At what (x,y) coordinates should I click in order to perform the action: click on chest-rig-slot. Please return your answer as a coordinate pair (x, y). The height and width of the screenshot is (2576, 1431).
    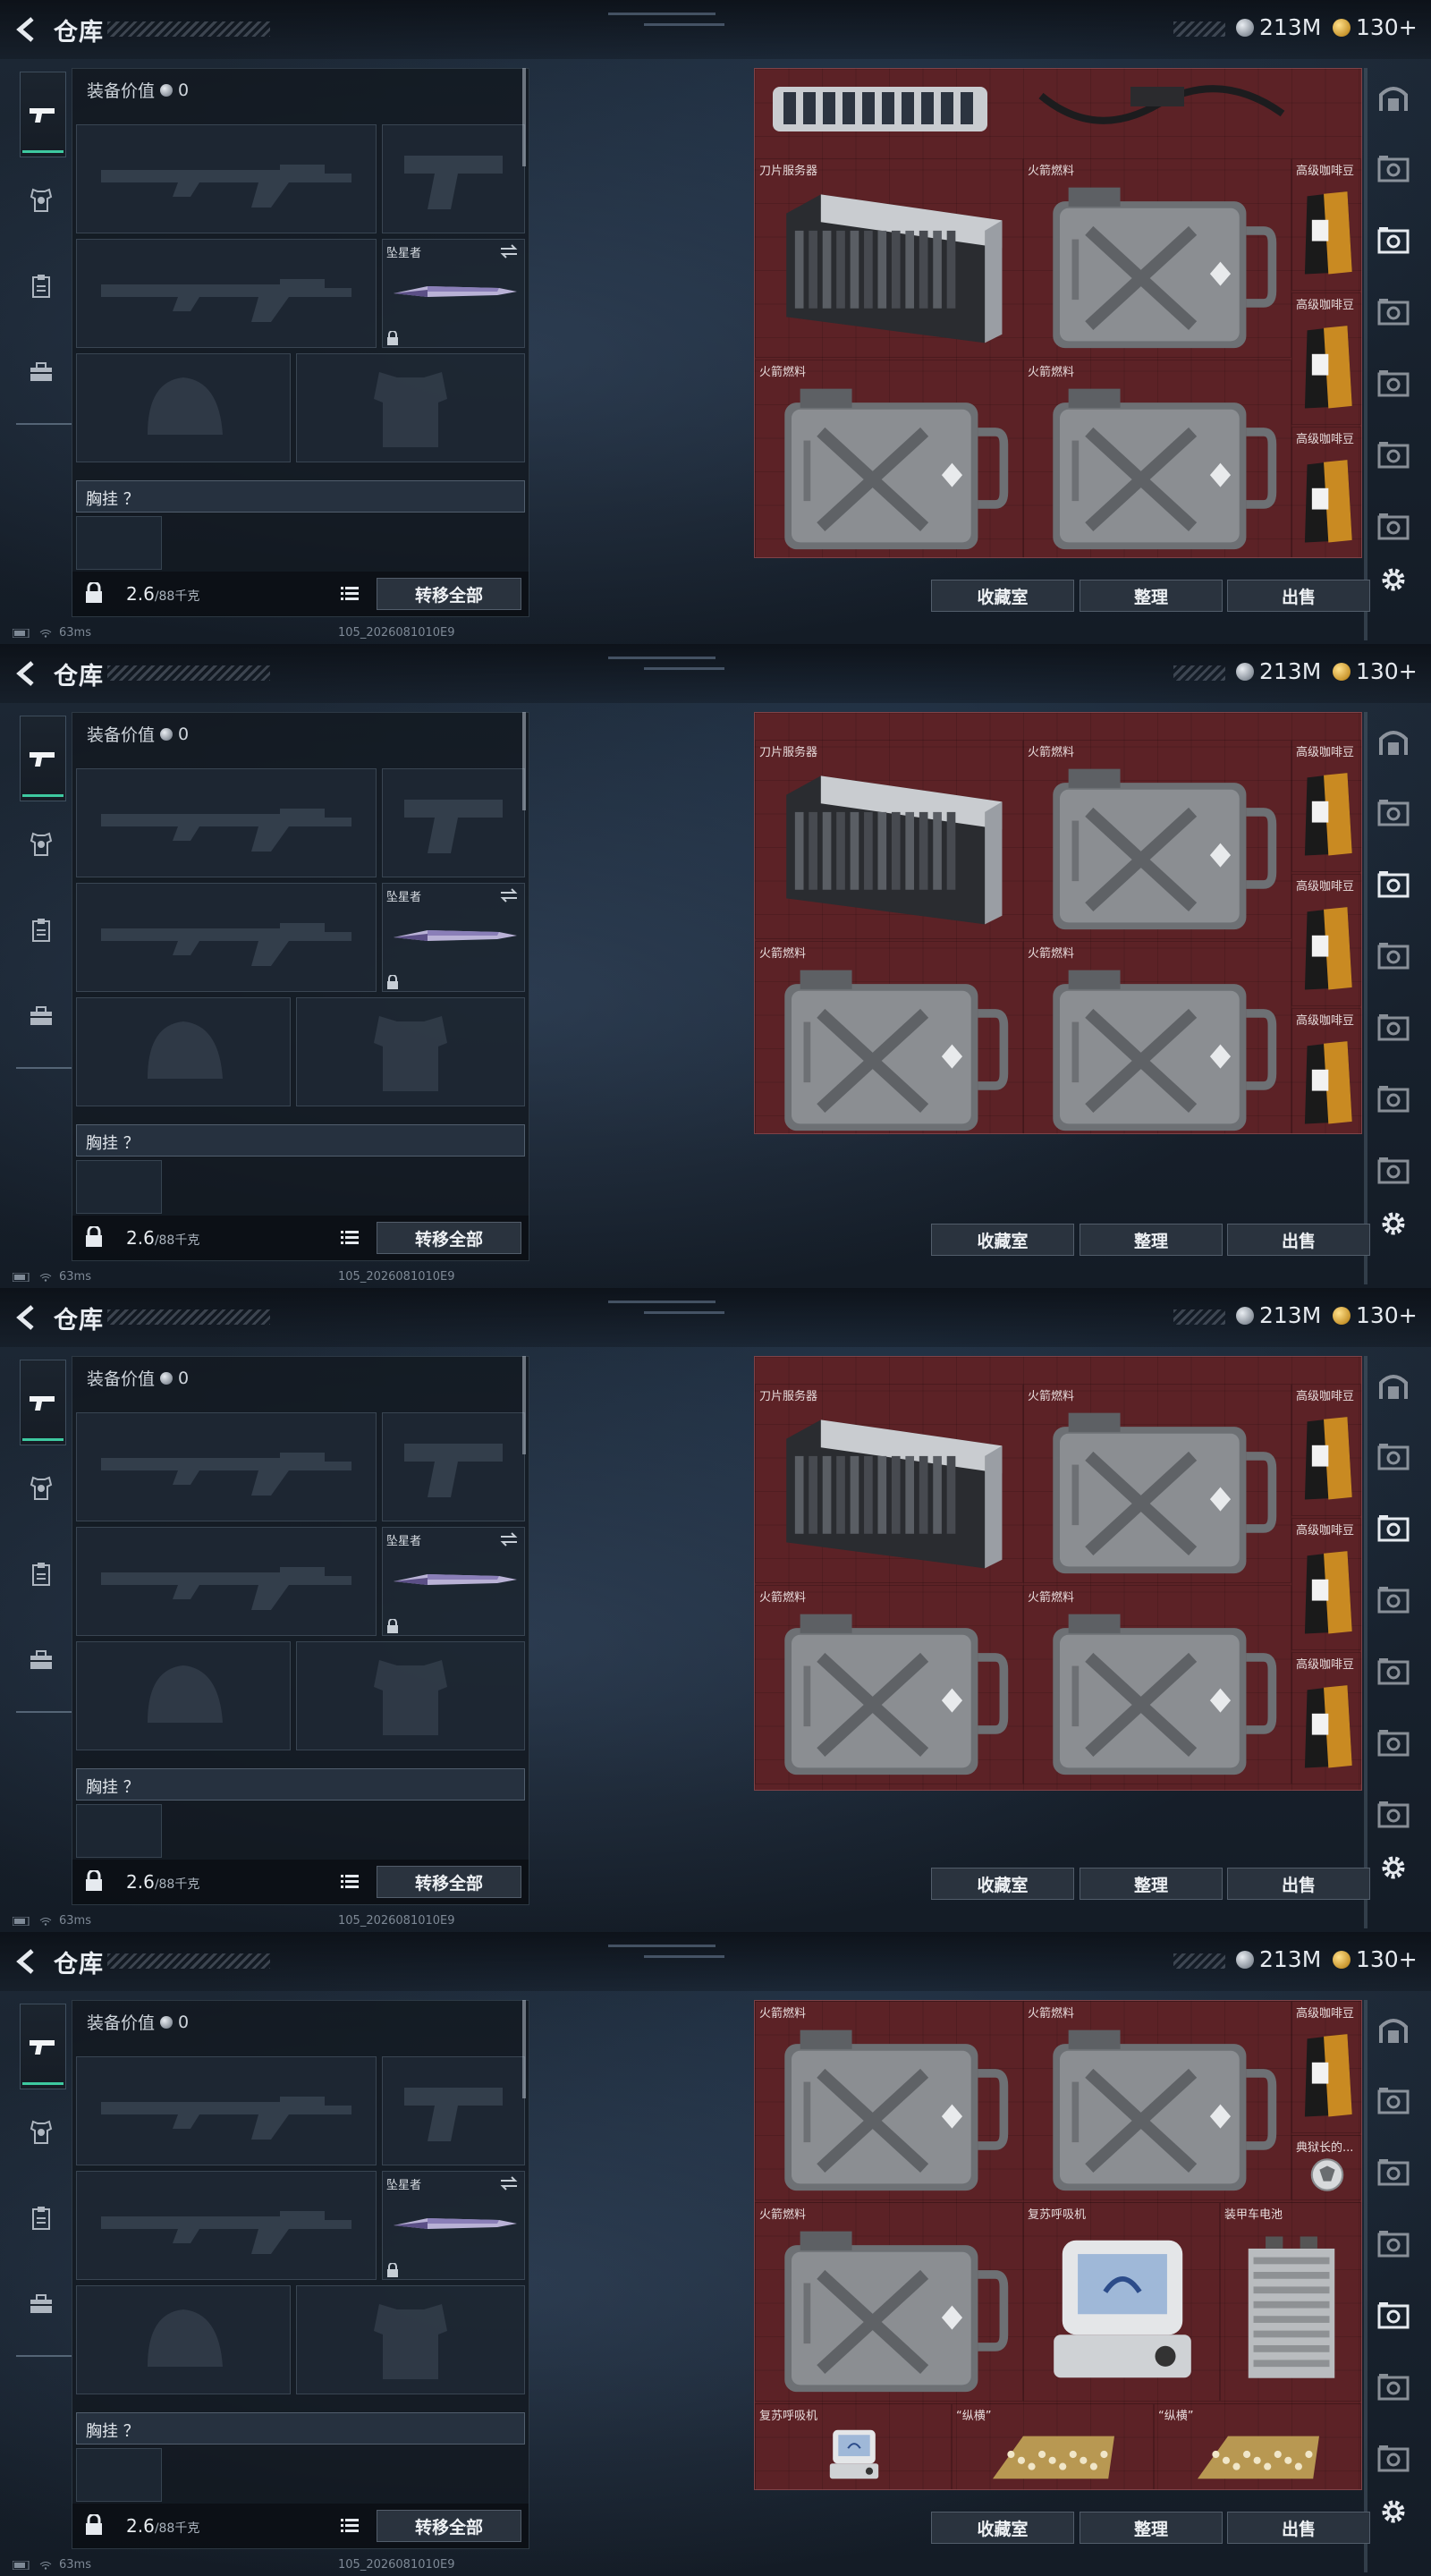
    Looking at the image, I should click on (119, 2475).